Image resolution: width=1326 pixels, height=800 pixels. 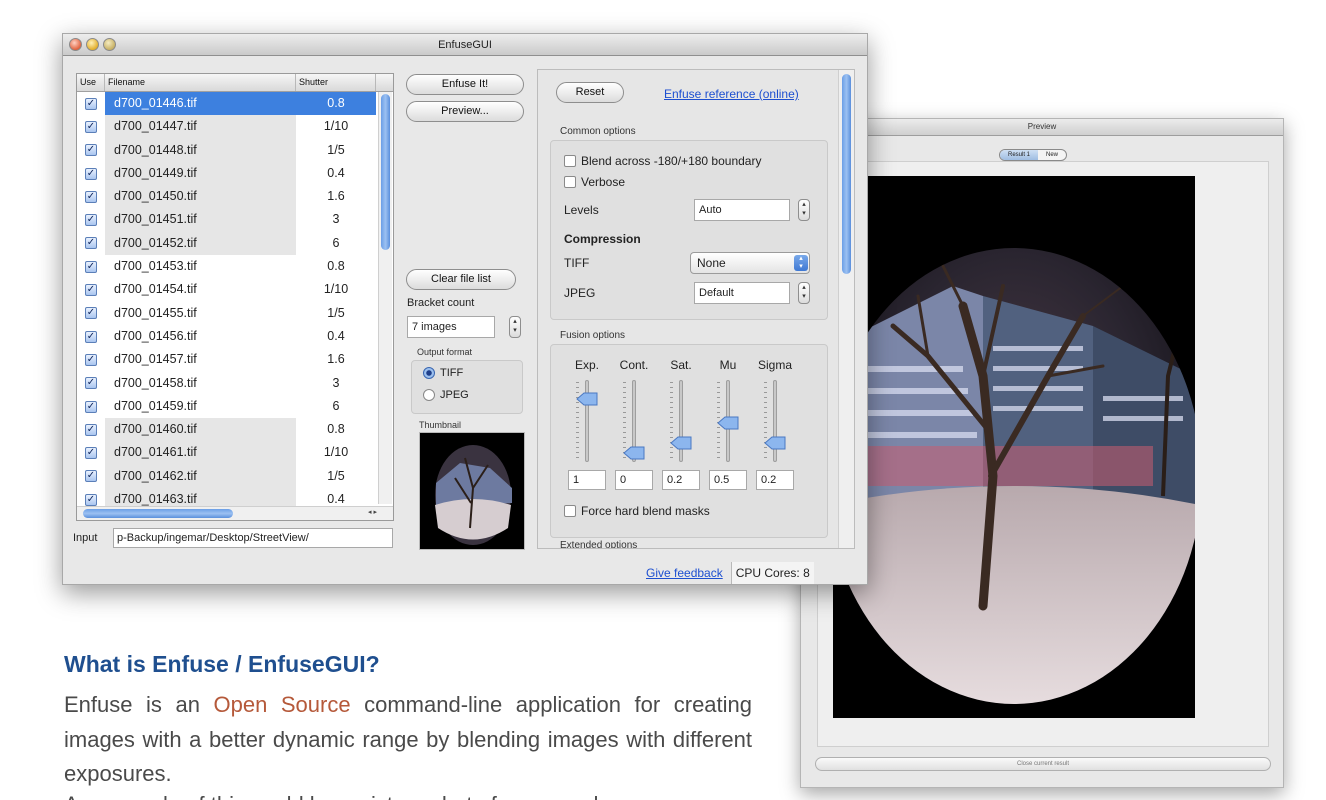 I want to click on table-row: ✓ d700_01455.tif 1/5, so click(x=235, y=313).